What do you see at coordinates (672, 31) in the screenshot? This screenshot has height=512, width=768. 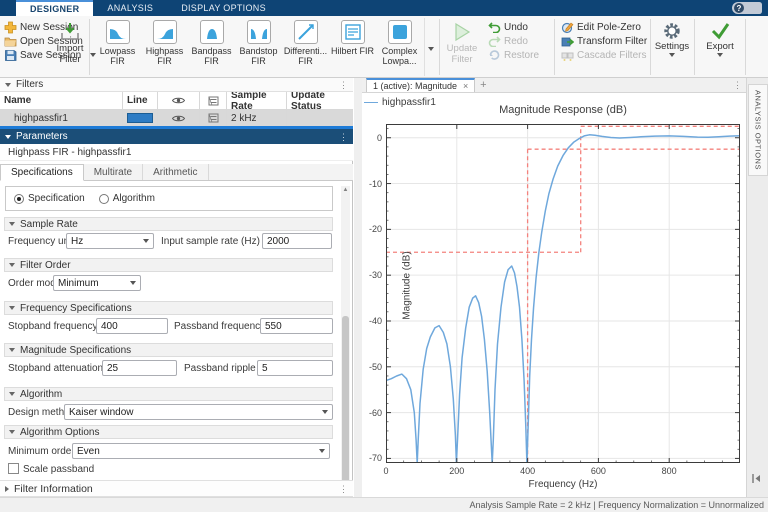 I see `settings-gear-icon` at bounding box center [672, 31].